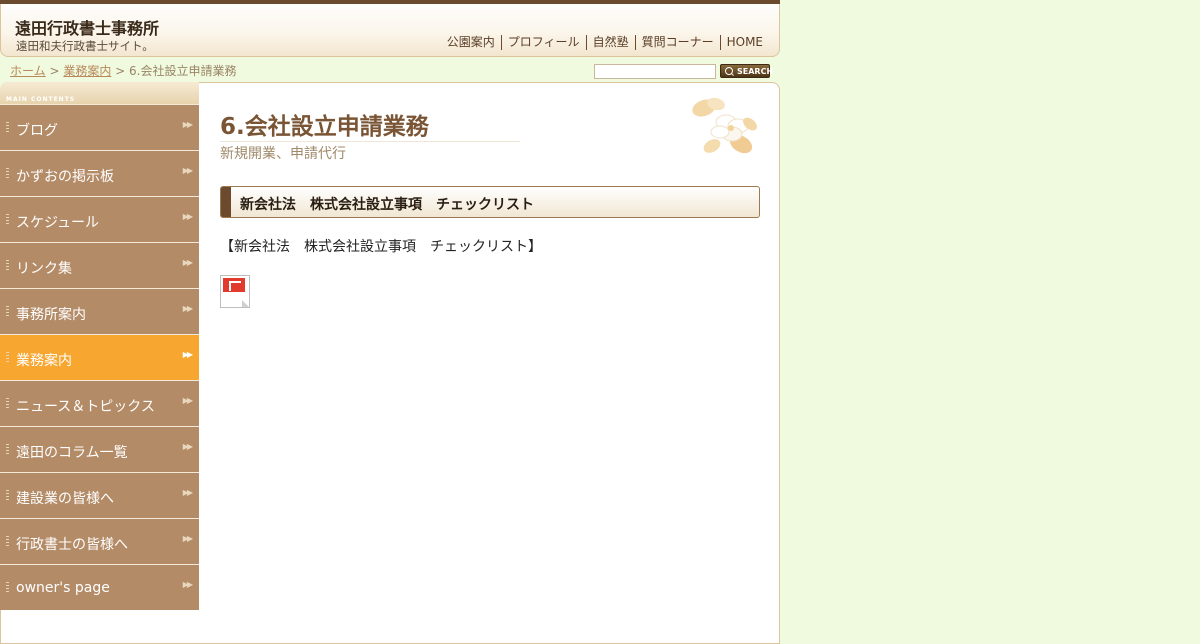  I want to click on sidebar-item-bbs: かずおの掲示板 ▶▶, so click(99, 173).